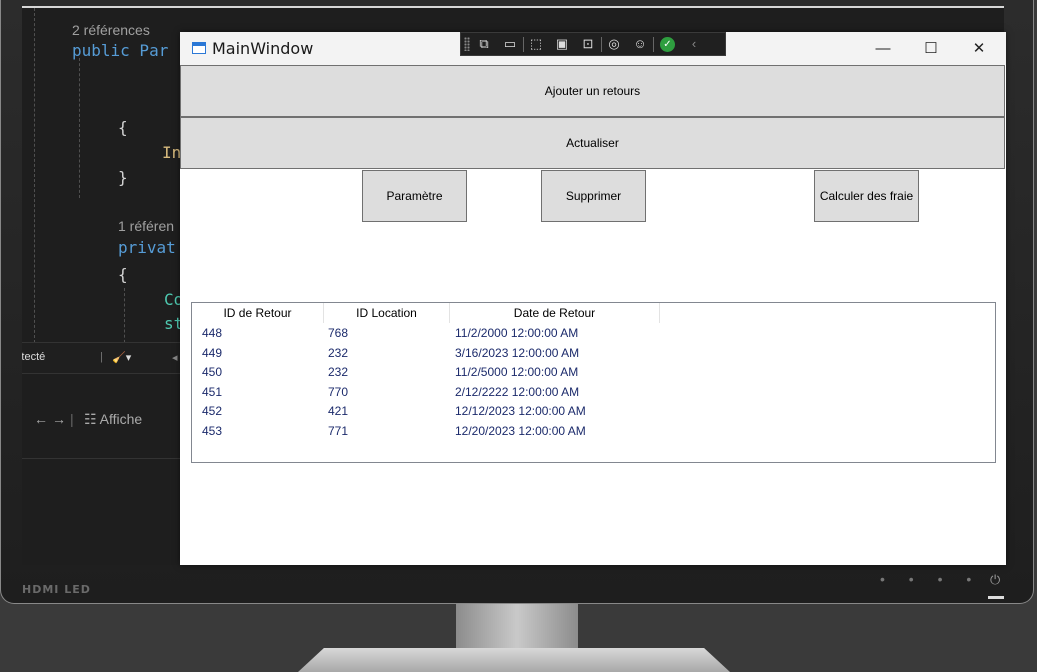 This screenshot has width=1037, height=672. I want to click on list-header: ID de Retour ID Location Date de Retour, so click(592, 313).